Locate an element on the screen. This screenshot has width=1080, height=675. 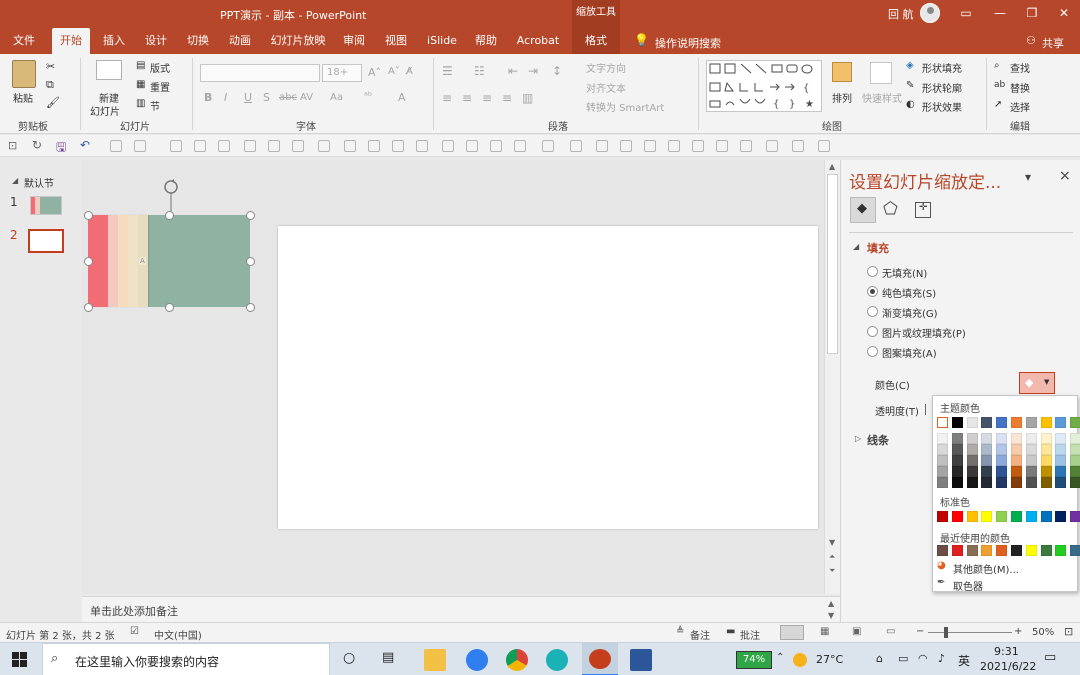
tab-insert: 插入 is located at coordinates (114, 41).